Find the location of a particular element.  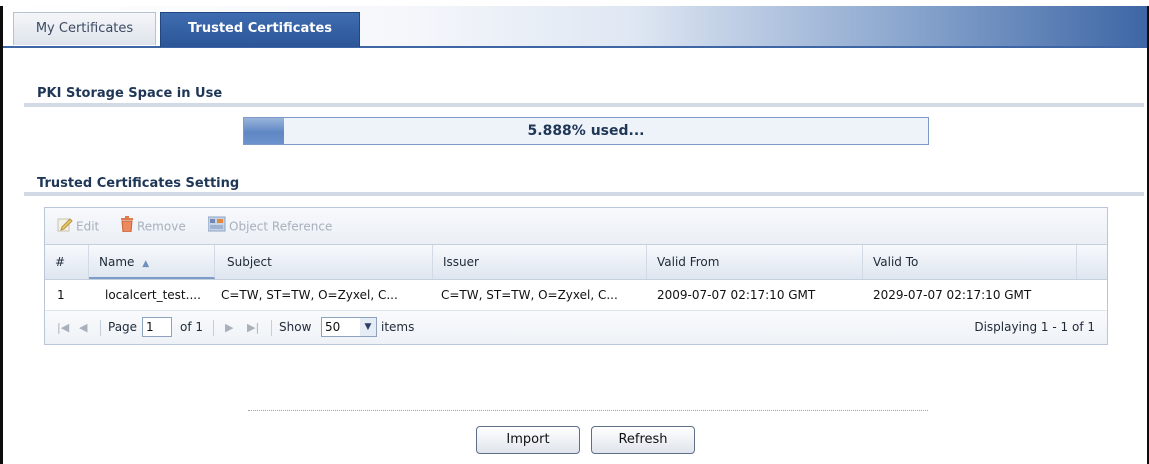

first-page-icon: |◀ is located at coordinates (63, 327).